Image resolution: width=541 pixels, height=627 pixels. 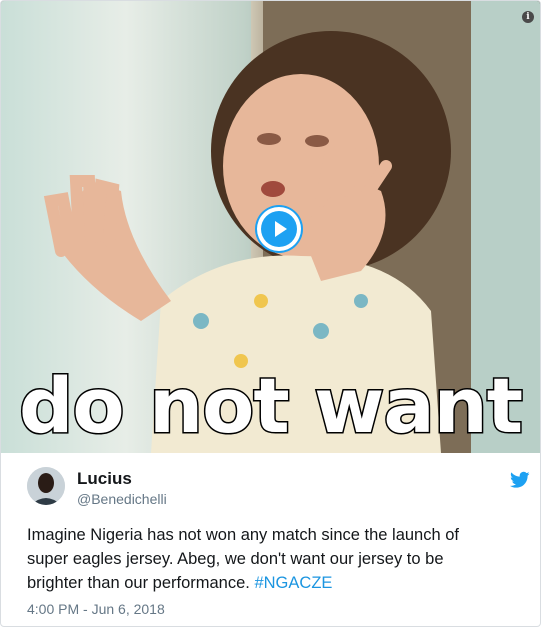 What do you see at coordinates (528, 17) in the screenshot?
I see `info-icon: i` at bounding box center [528, 17].